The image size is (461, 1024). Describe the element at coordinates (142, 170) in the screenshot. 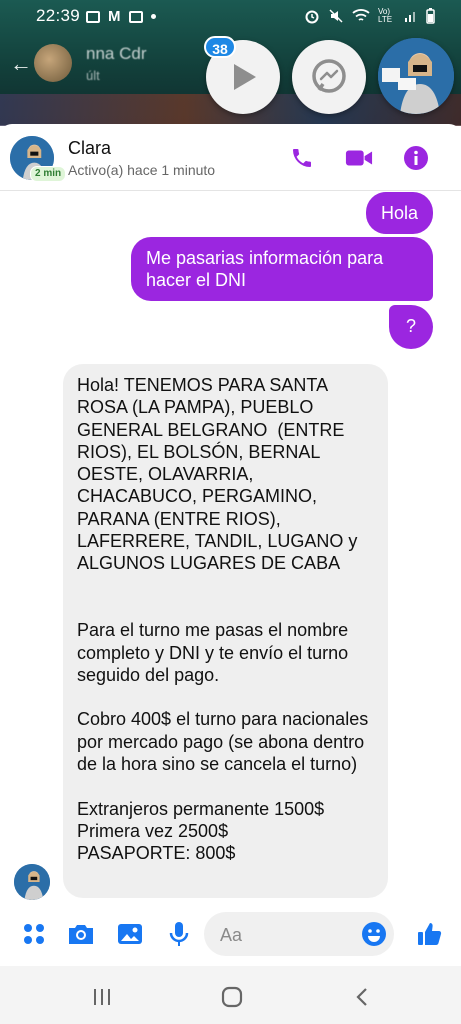

I see `contact-status: Activo(a) hace 1 minuto` at that location.